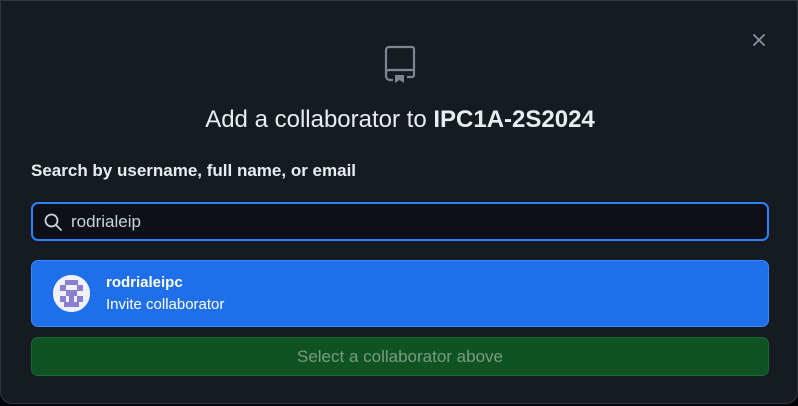 The image size is (798, 406). I want to click on search-field, so click(400, 221).